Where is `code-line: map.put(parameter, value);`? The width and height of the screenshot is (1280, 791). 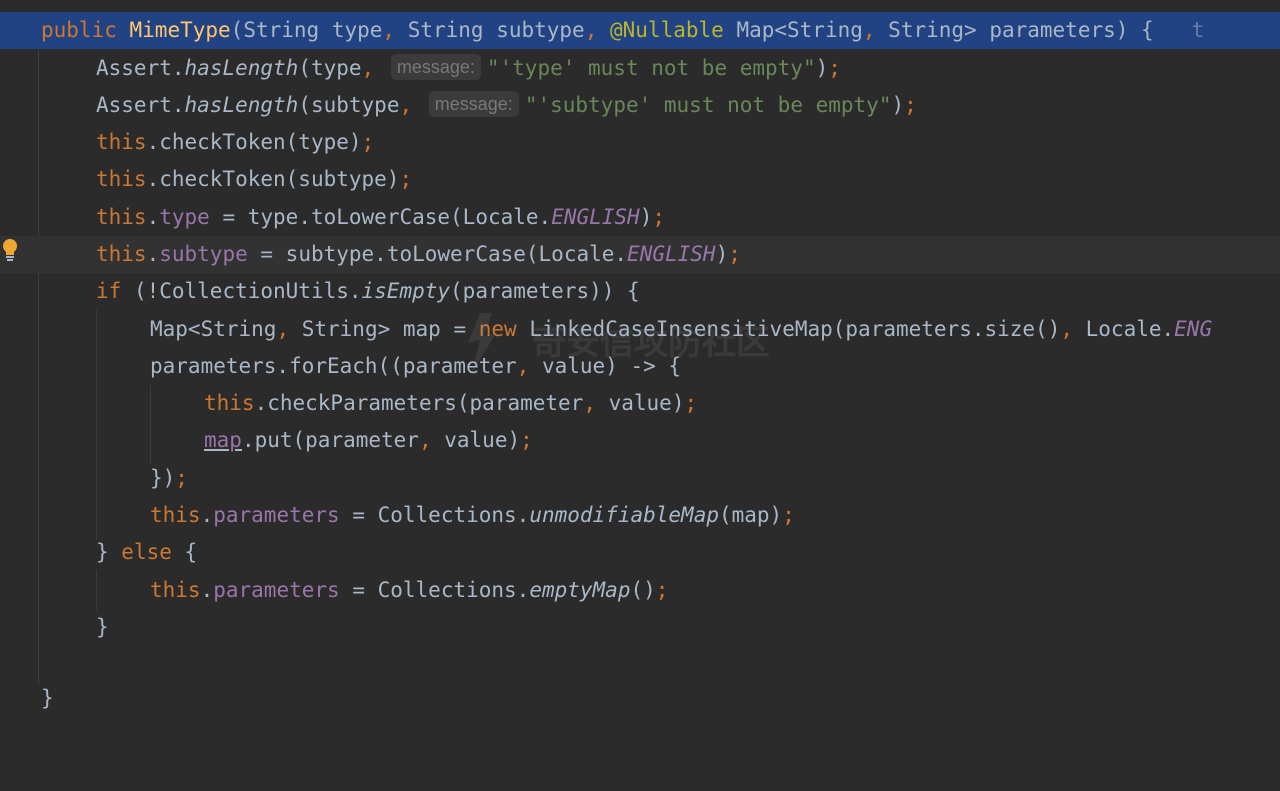 code-line: map.put(parameter, value); is located at coordinates (640, 440).